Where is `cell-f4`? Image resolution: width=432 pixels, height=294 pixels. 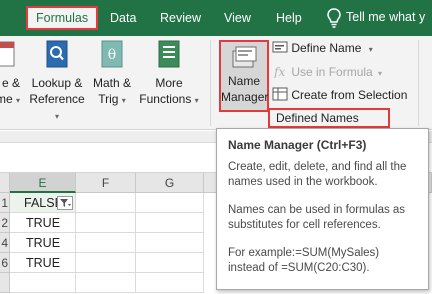 cell-f4 is located at coordinates (106, 243).